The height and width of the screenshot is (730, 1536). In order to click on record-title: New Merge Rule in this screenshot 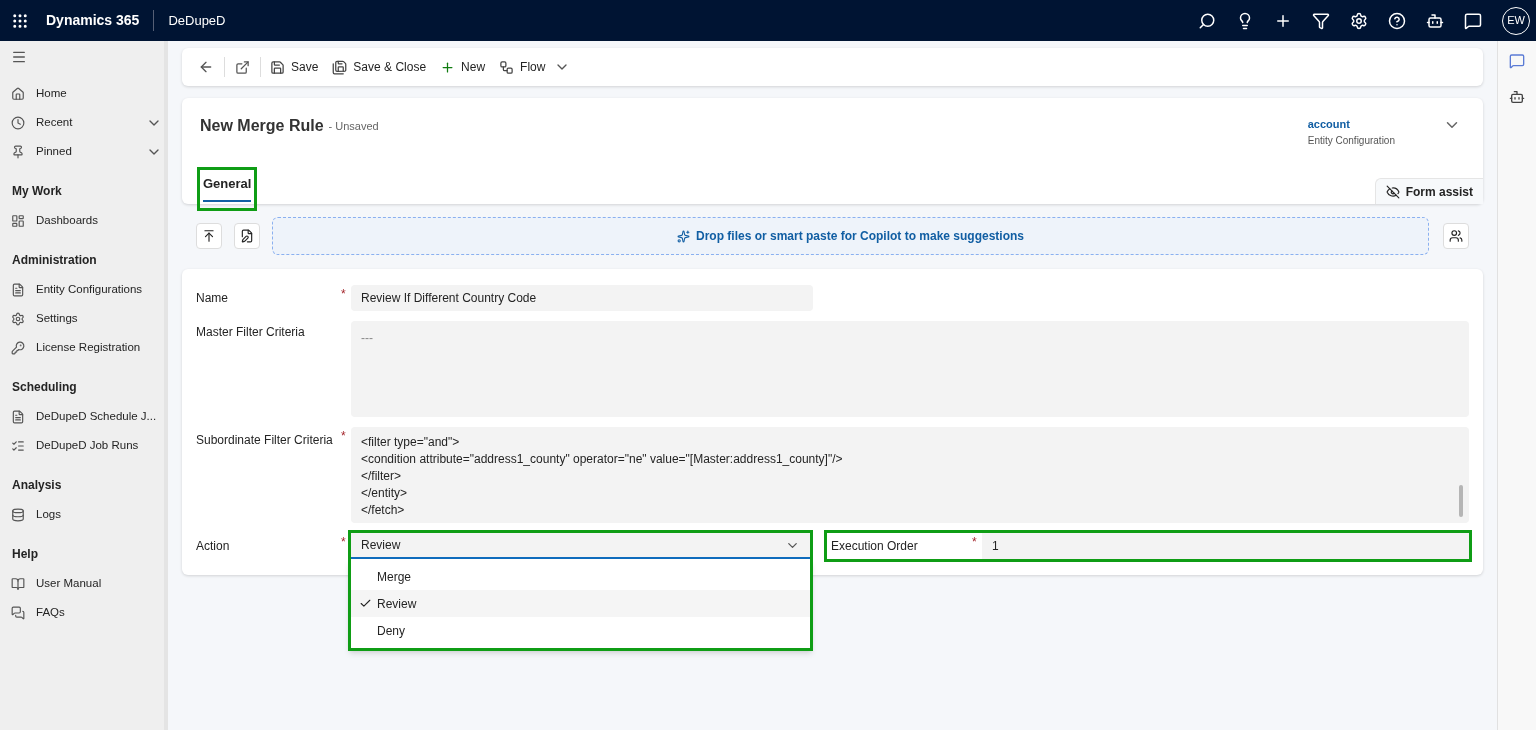, I will do `click(262, 126)`.